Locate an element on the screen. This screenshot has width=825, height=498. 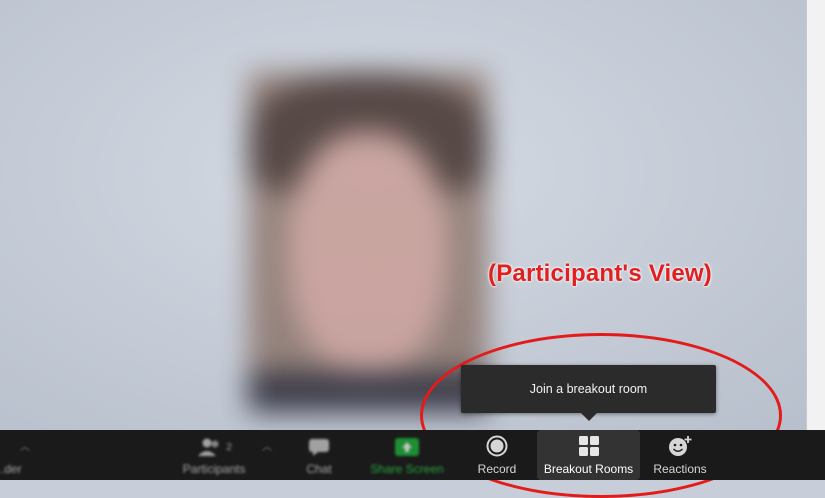
tooltip-text: Join a breakout room is located at coordinates (588, 389).